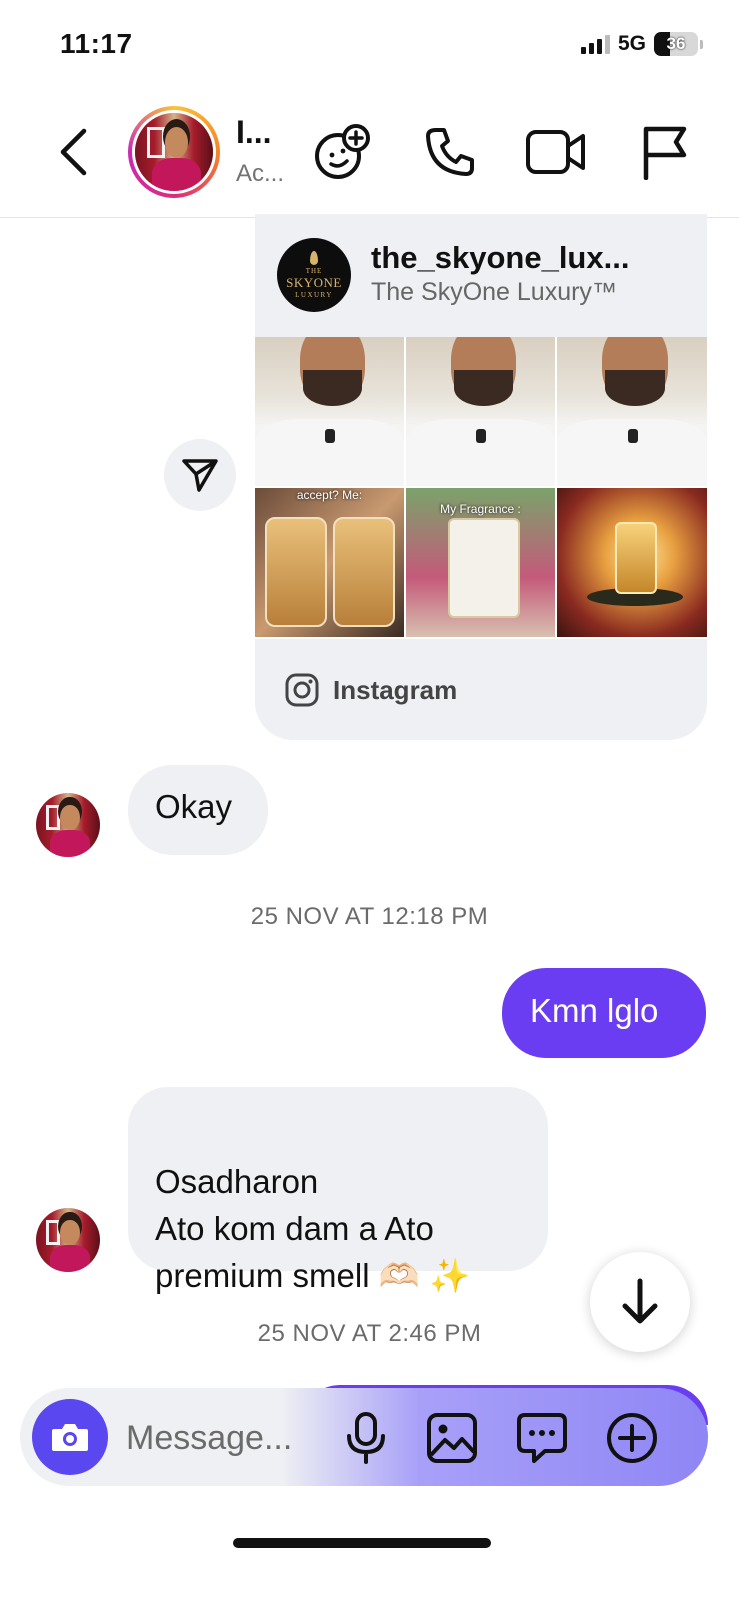 The image size is (739, 1600). I want to click on flag-icon, so click(665, 153).